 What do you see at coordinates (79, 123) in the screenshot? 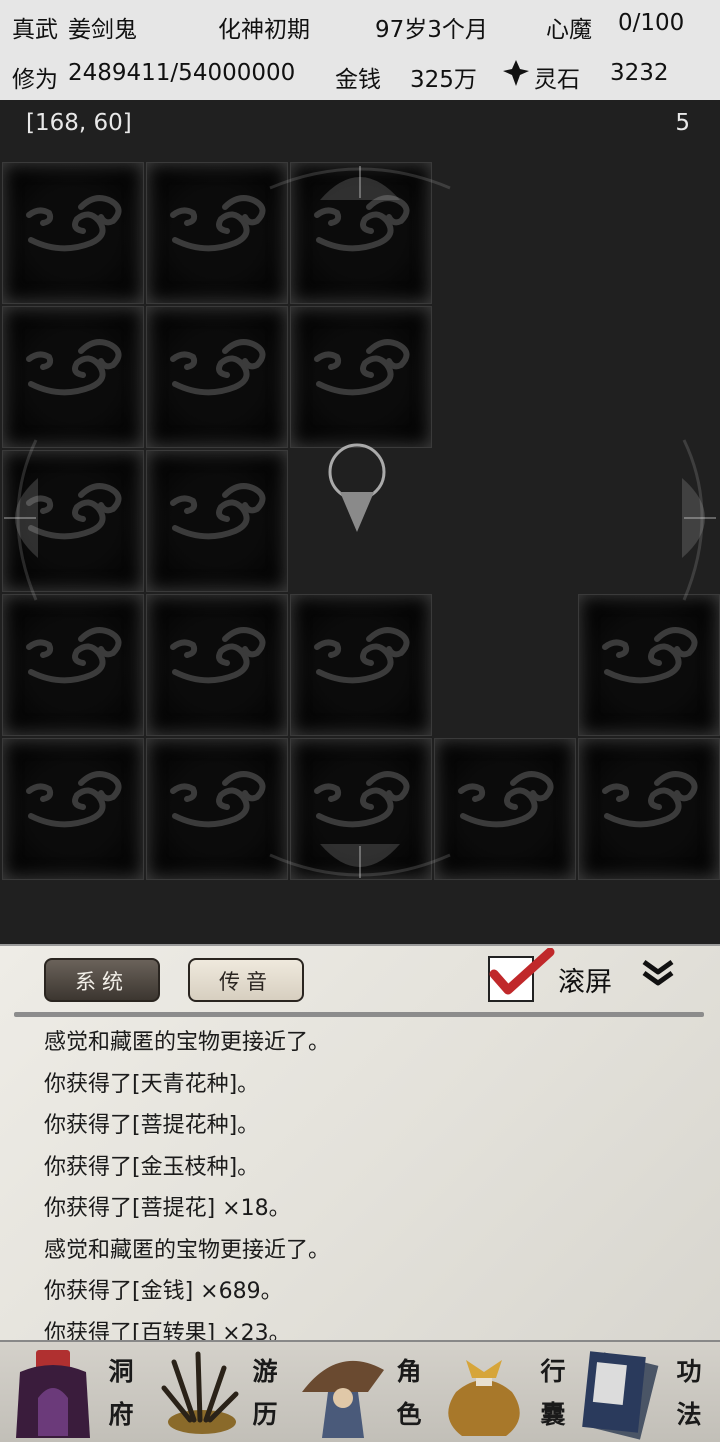
I see `map-coordinates: [168, 60]` at bounding box center [79, 123].